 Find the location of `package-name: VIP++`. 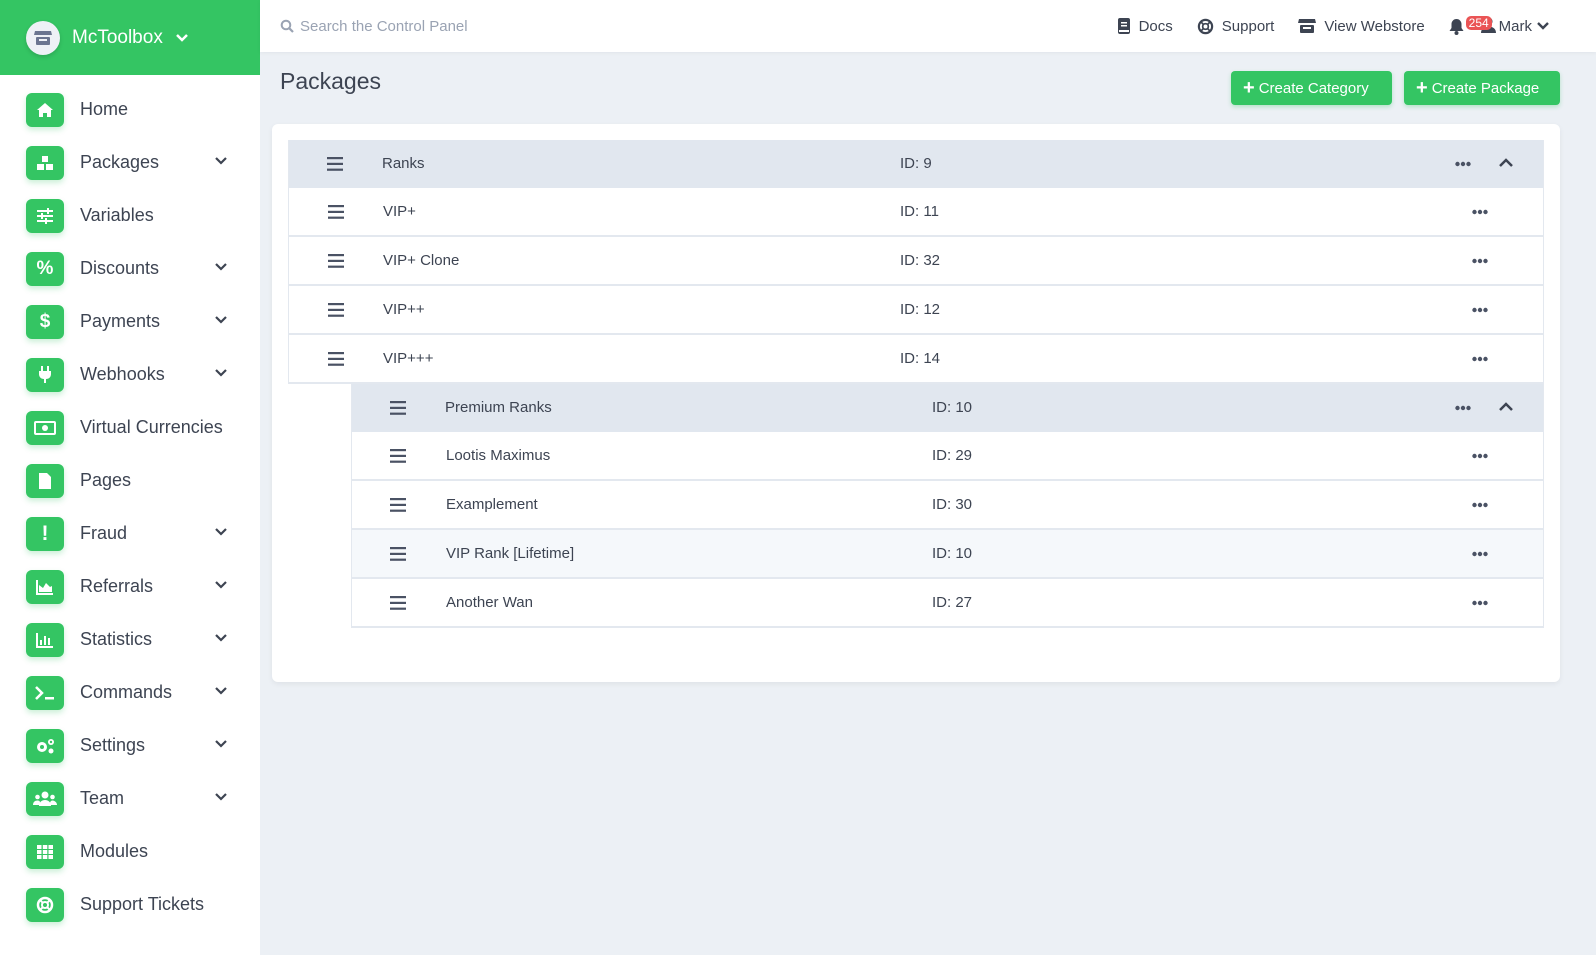

package-name: VIP++ is located at coordinates (404, 309).